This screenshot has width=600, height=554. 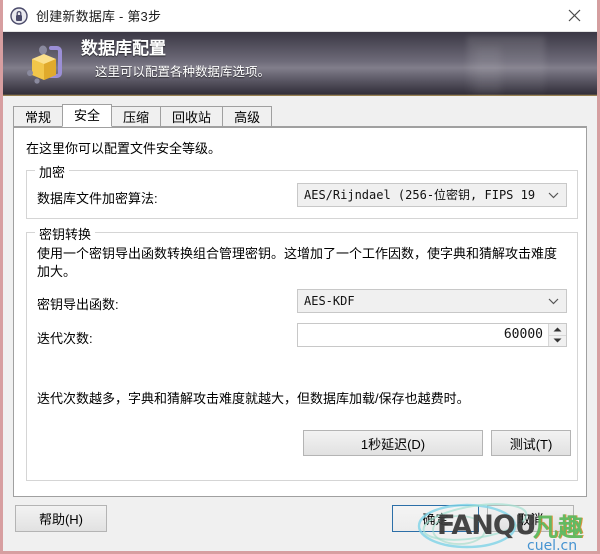 I want to click on cancel-button: 取消, so click(x=530, y=518).